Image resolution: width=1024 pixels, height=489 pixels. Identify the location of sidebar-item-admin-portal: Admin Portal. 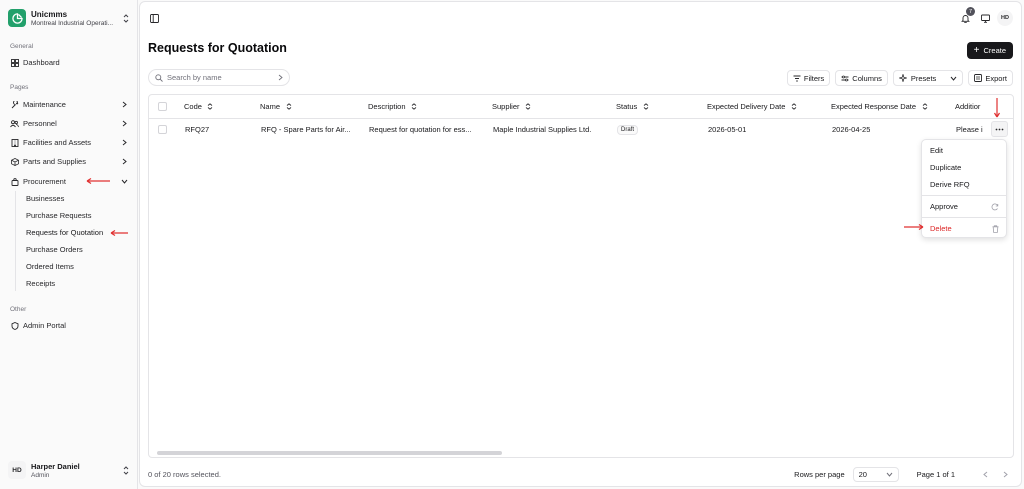
(69, 325).